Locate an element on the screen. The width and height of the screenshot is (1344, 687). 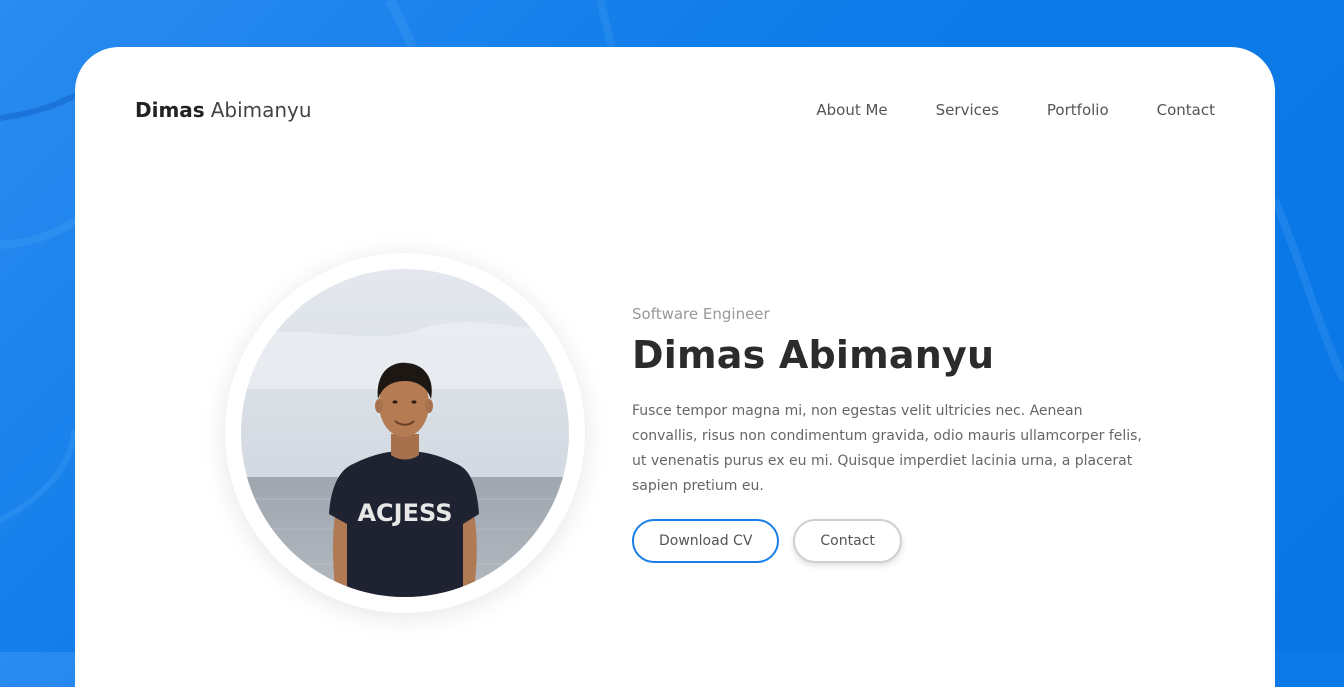
nav-item-portfolio: Portfolio is located at coordinates (1078, 110).